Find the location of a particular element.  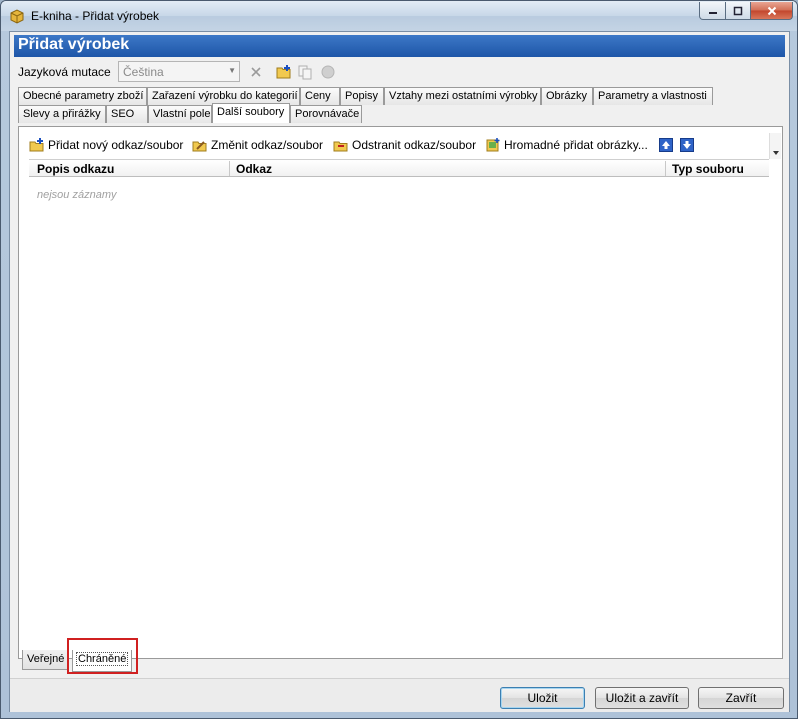

toolbar-overflow is located at coordinates (775, 146).